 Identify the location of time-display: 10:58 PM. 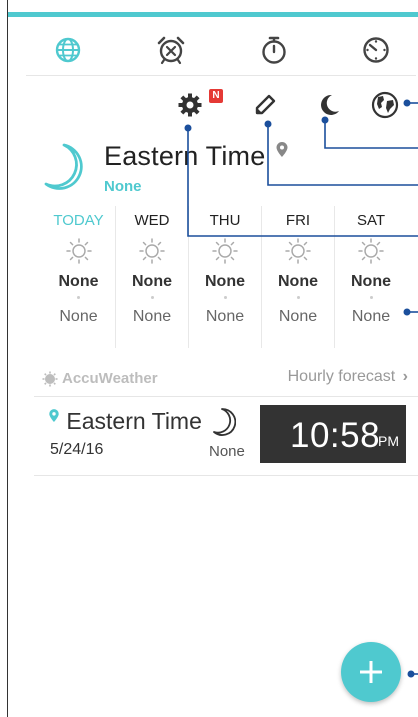
(333, 434).